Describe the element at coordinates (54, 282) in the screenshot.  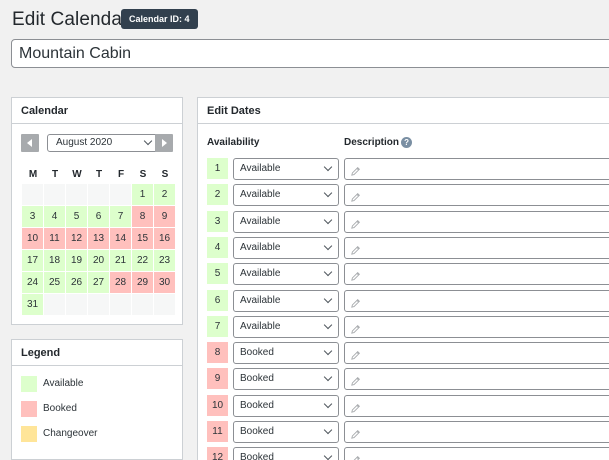
I see `calendar-day: 25` at that location.